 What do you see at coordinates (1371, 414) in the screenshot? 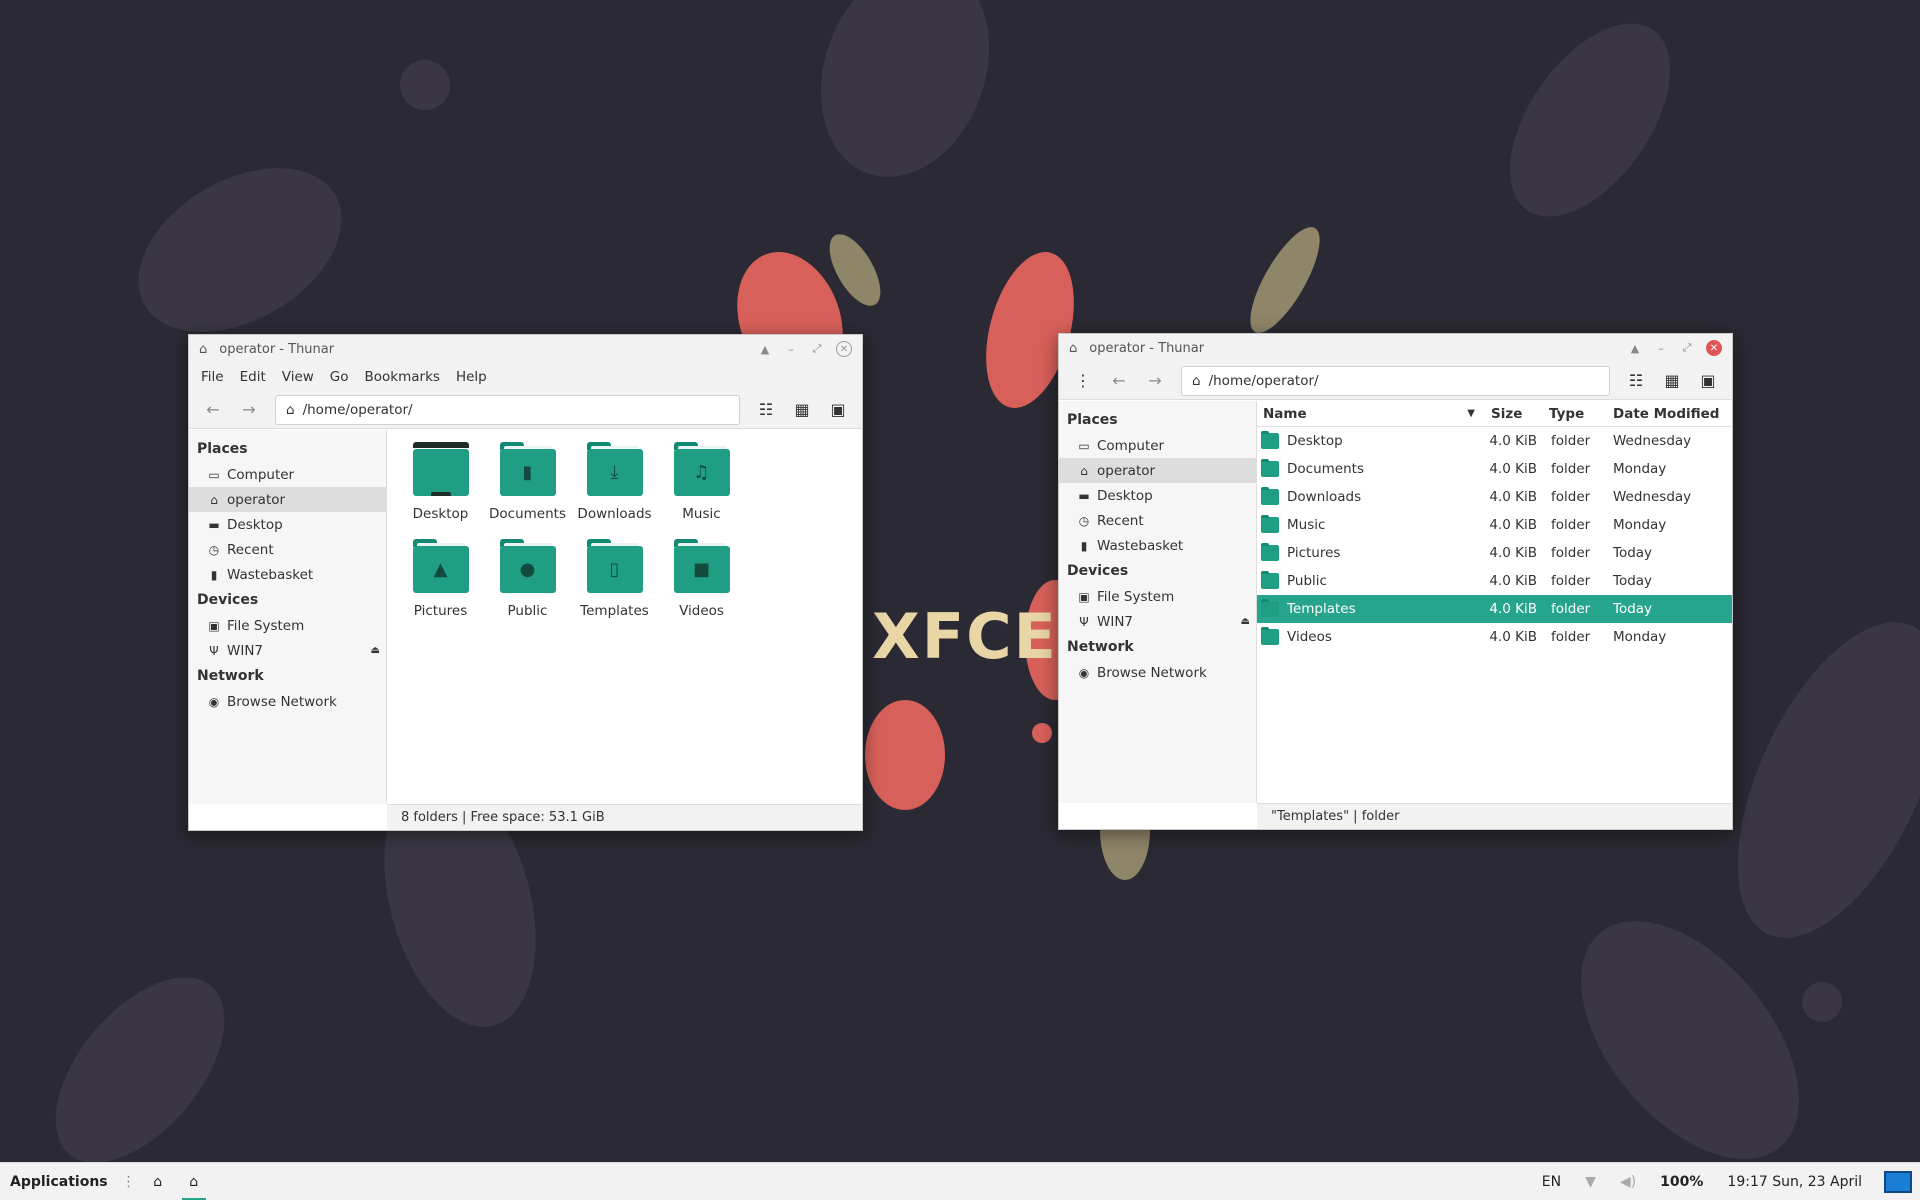
I see `column-header-name: Name ▼` at bounding box center [1371, 414].